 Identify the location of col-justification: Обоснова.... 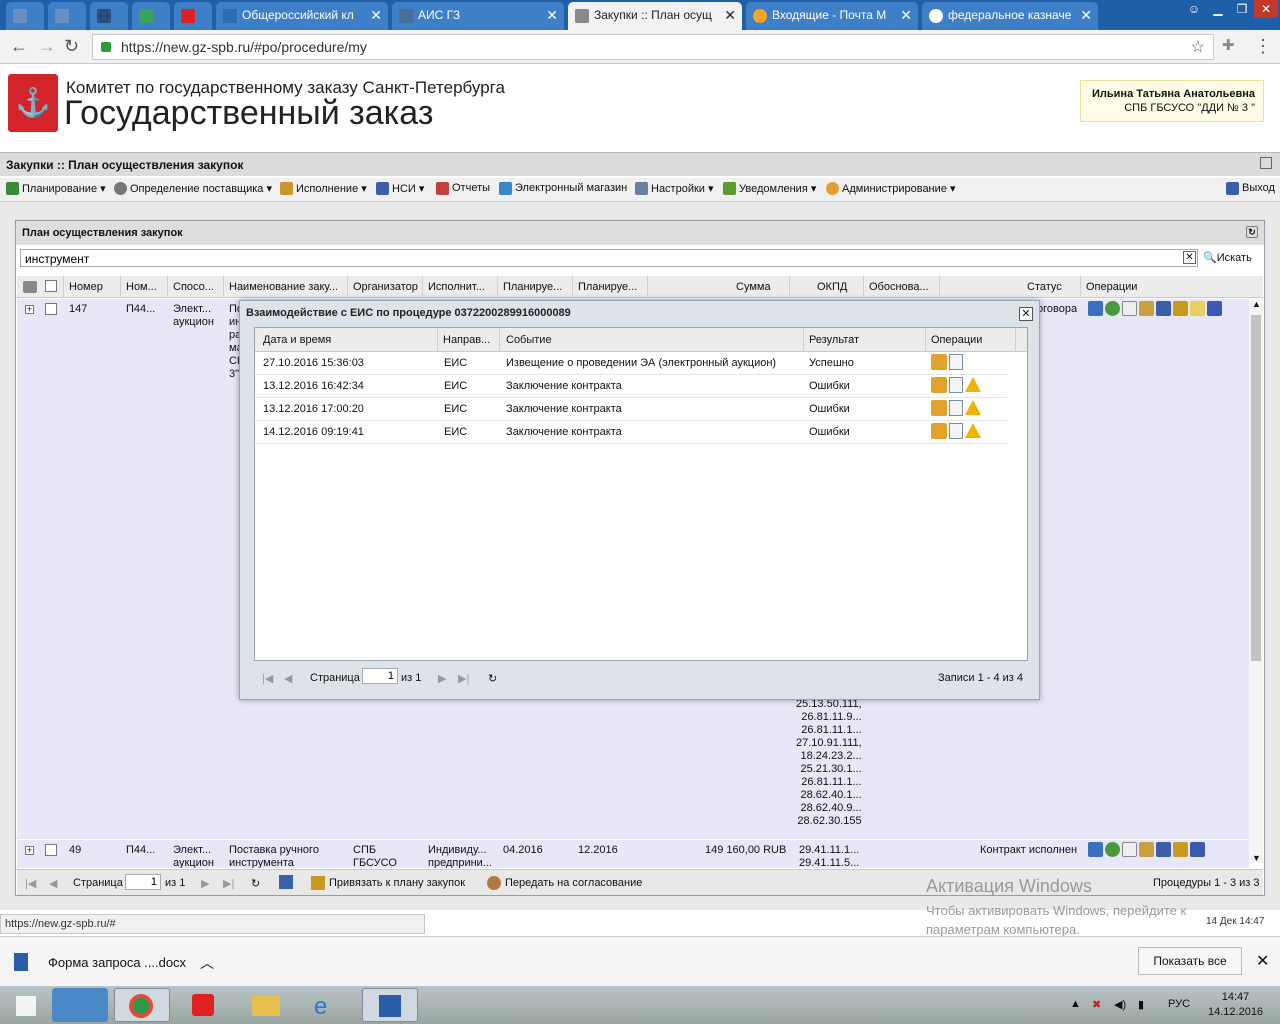
(903, 287).